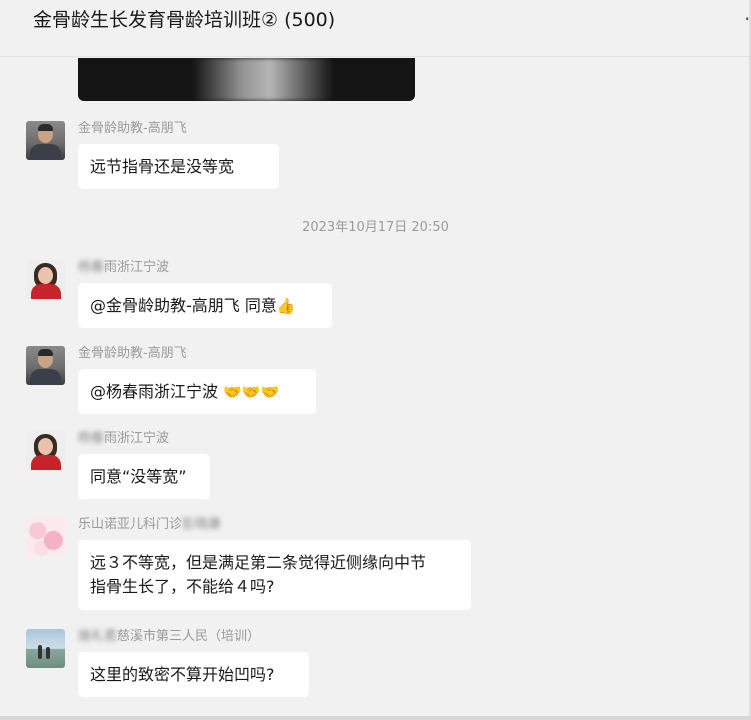 The height and width of the screenshot is (720, 751). Describe the element at coordinates (184, 20) in the screenshot. I see `chat-title: 金骨龄生长发育骨龄培训班② (500)` at that location.